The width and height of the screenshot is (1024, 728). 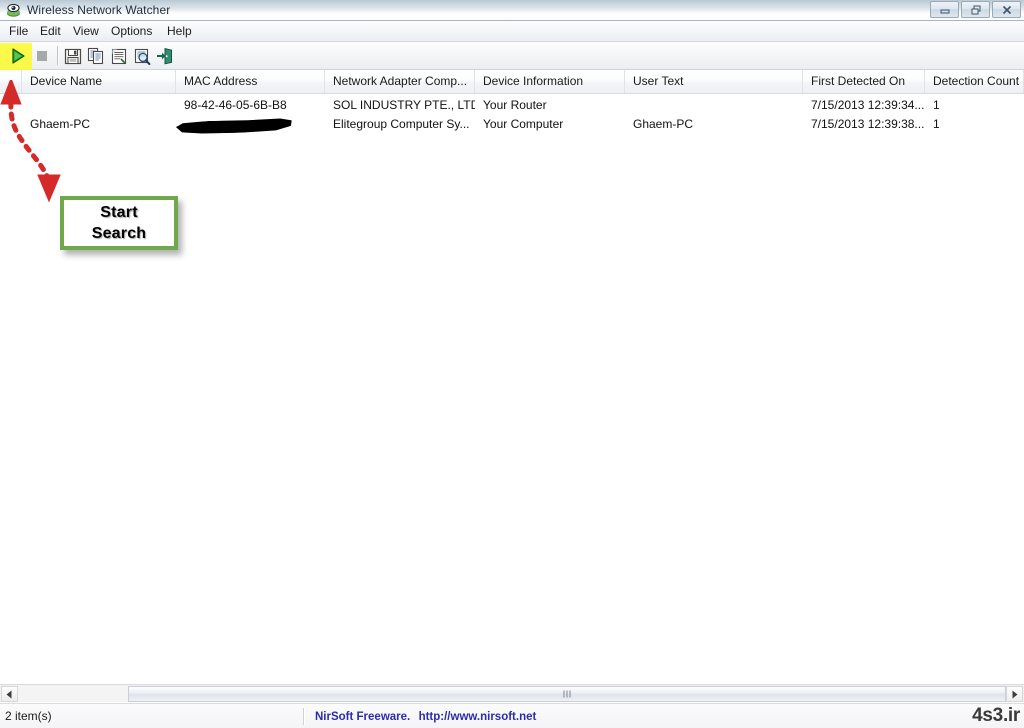 I want to click on horizontal-scrollbar, so click(x=512, y=693).